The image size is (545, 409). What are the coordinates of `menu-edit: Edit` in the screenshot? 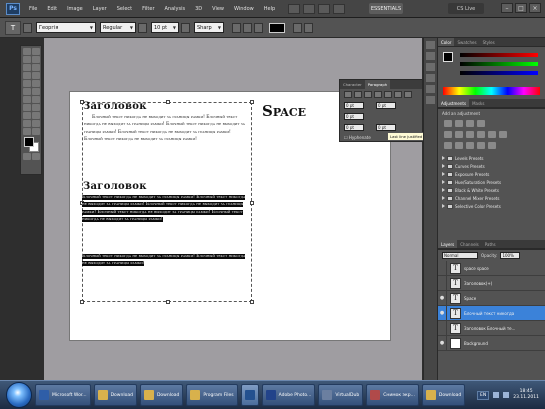 It's located at (52, 9).